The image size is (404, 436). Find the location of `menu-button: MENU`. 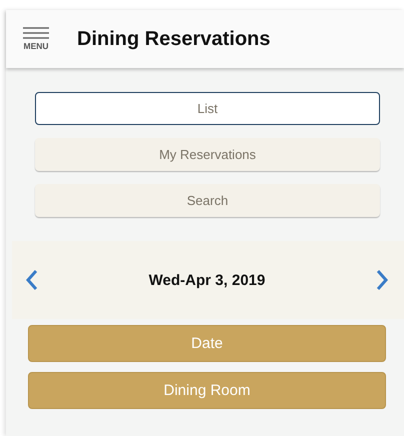

menu-button: MENU is located at coordinates (36, 39).